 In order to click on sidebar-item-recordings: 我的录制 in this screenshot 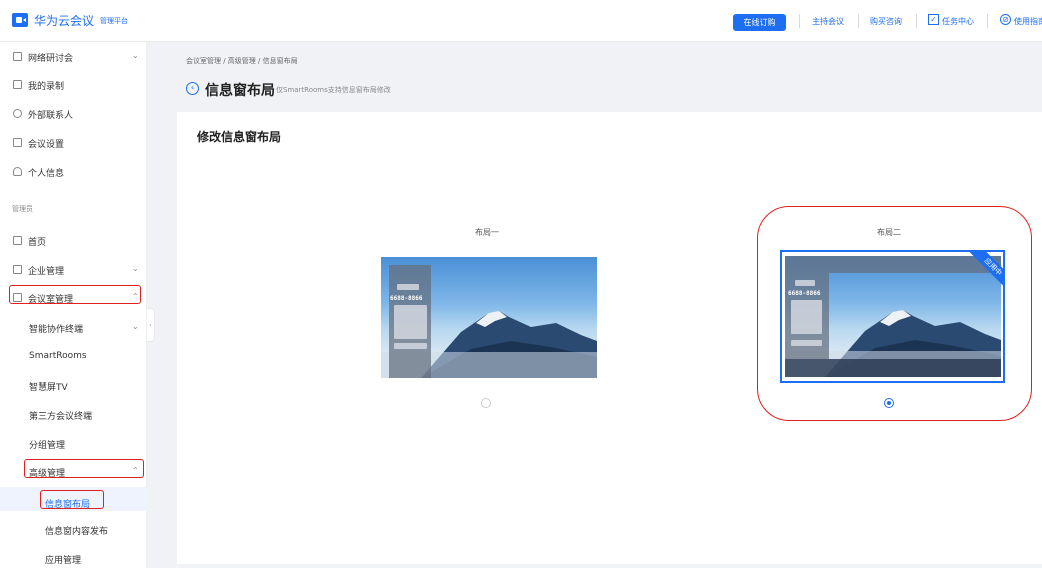, I will do `click(73, 85)`.